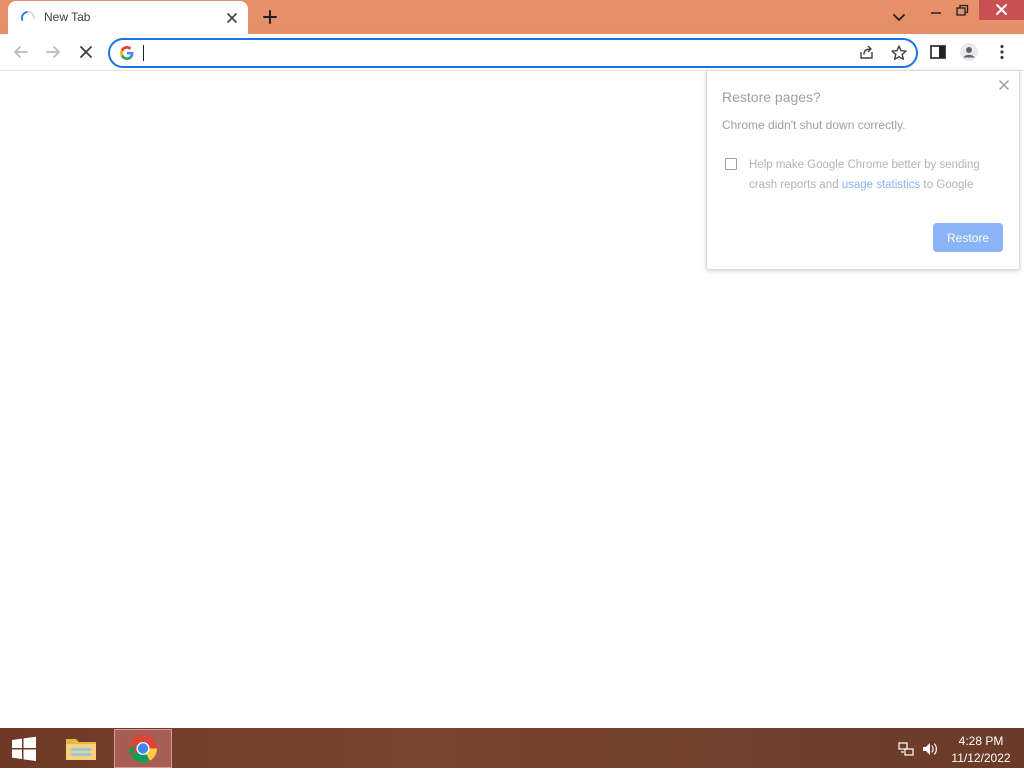 Image resolution: width=1024 pixels, height=772 pixels. What do you see at coordinates (67, 17) in the screenshot?
I see `tab-title: New Tab` at bounding box center [67, 17].